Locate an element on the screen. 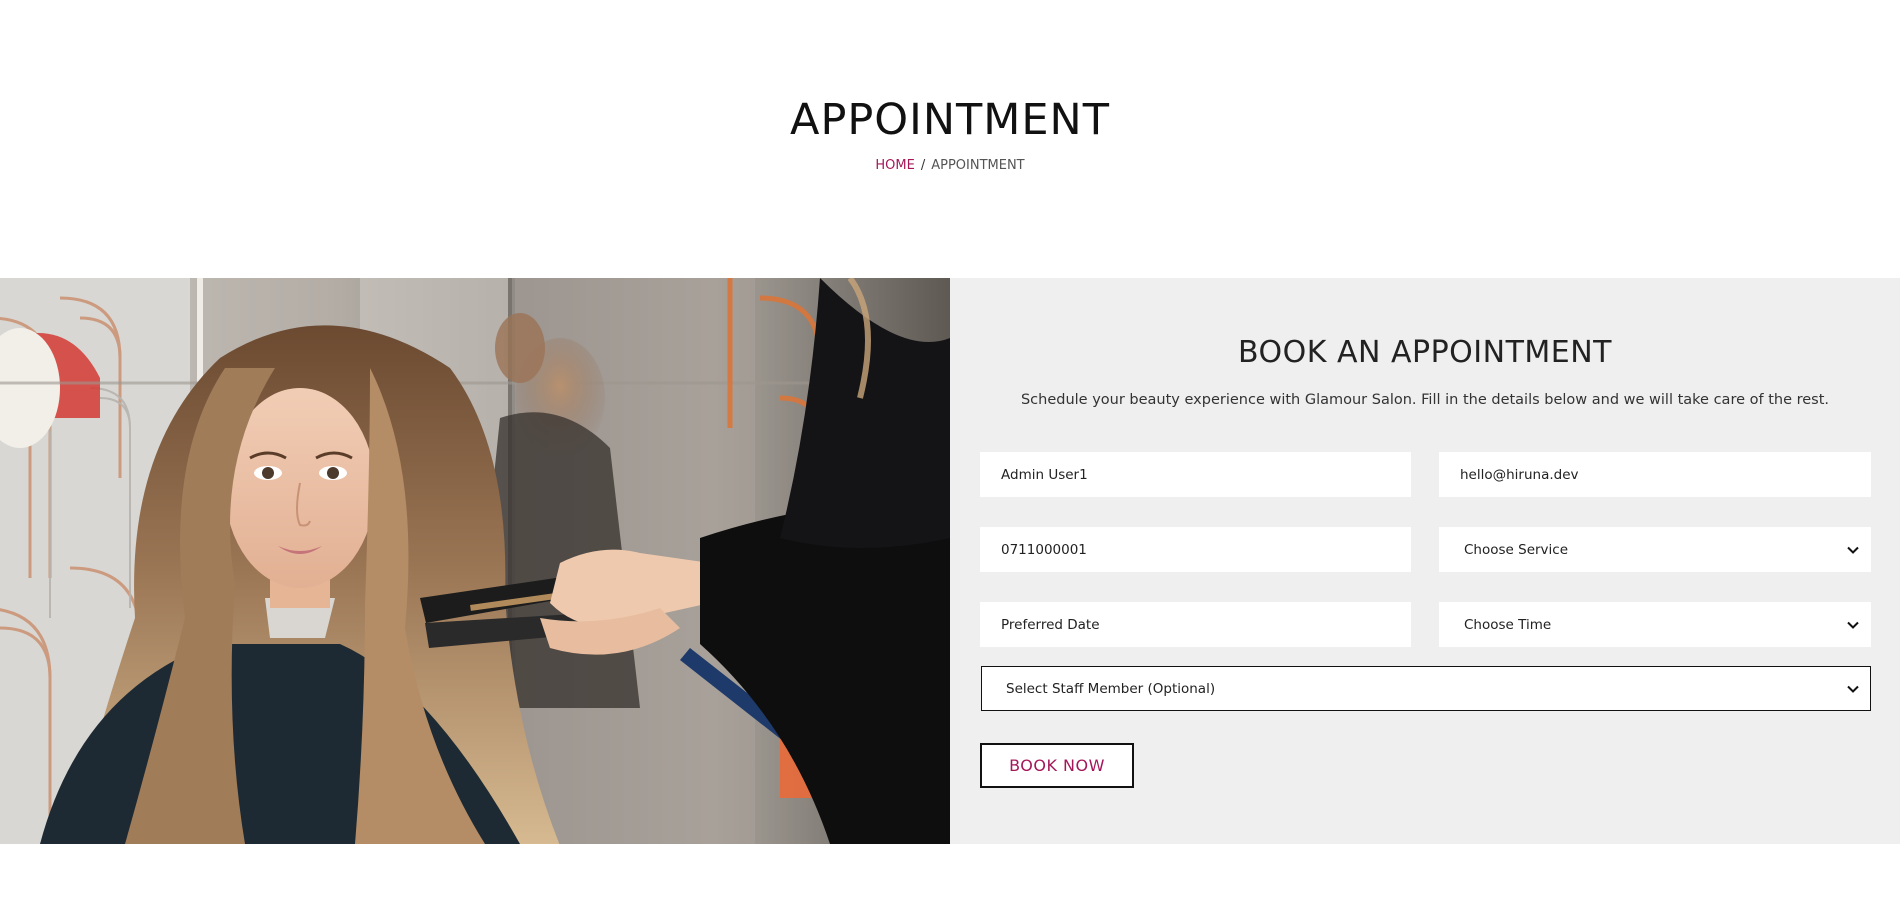 Image resolution: width=1900 pixels, height=901 pixels. email-field is located at coordinates (1655, 474).